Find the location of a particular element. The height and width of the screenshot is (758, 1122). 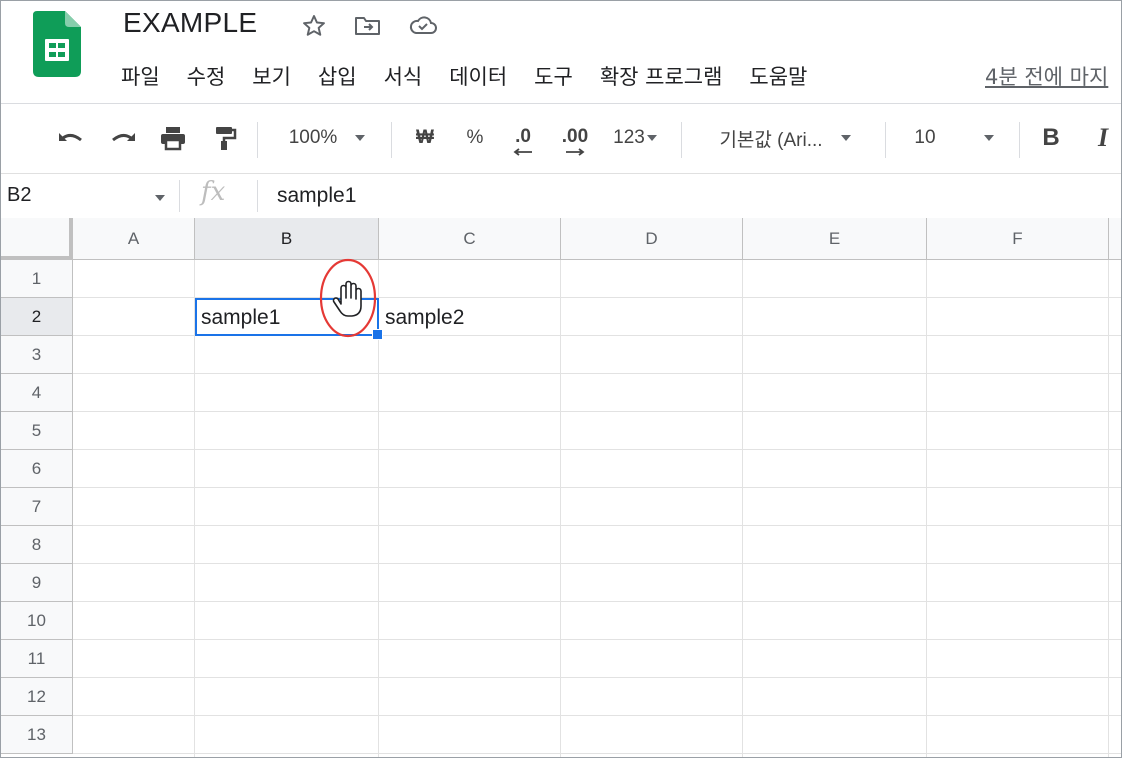

column-header-e: E is located at coordinates (835, 239).